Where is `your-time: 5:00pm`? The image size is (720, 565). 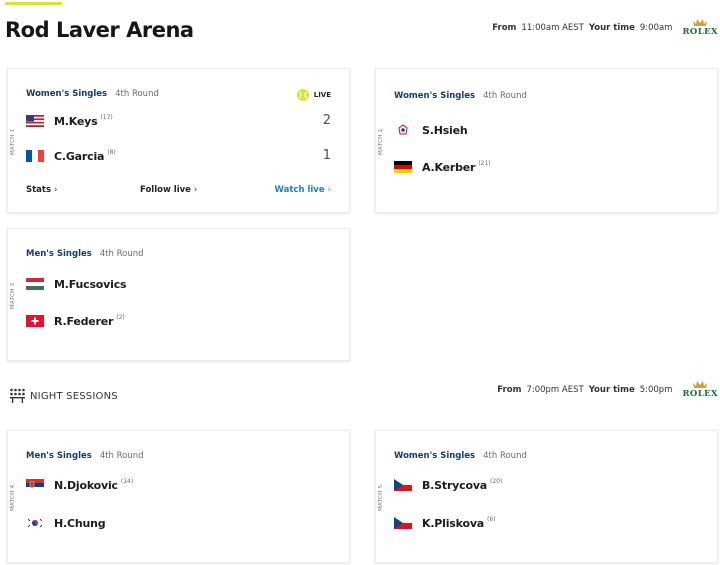 your-time: 5:00pm is located at coordinates (656, 389).